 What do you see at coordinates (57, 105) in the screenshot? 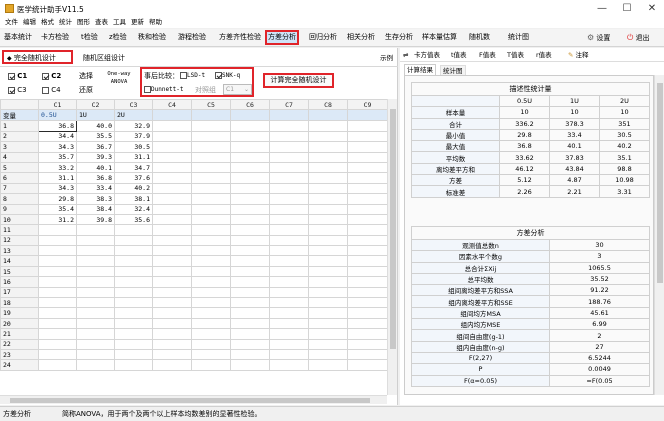
I see `column-header: C1` at bounding box center [57, 105].